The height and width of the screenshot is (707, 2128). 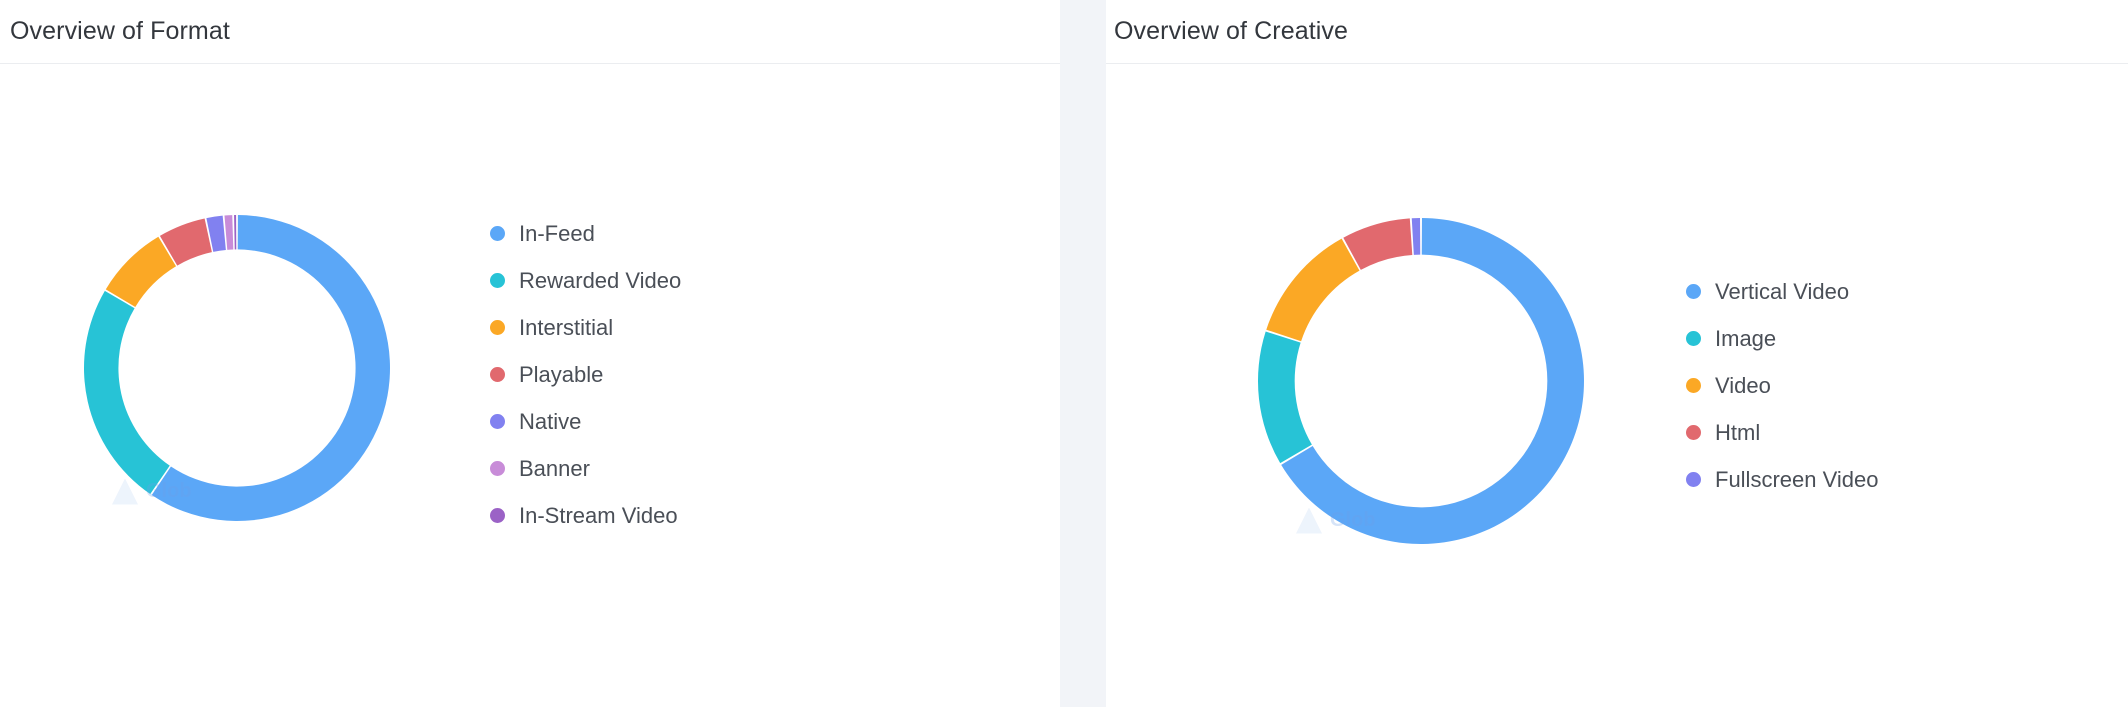 I want to click on legend-item-label: In-Feed, so click(x=557, y=233).